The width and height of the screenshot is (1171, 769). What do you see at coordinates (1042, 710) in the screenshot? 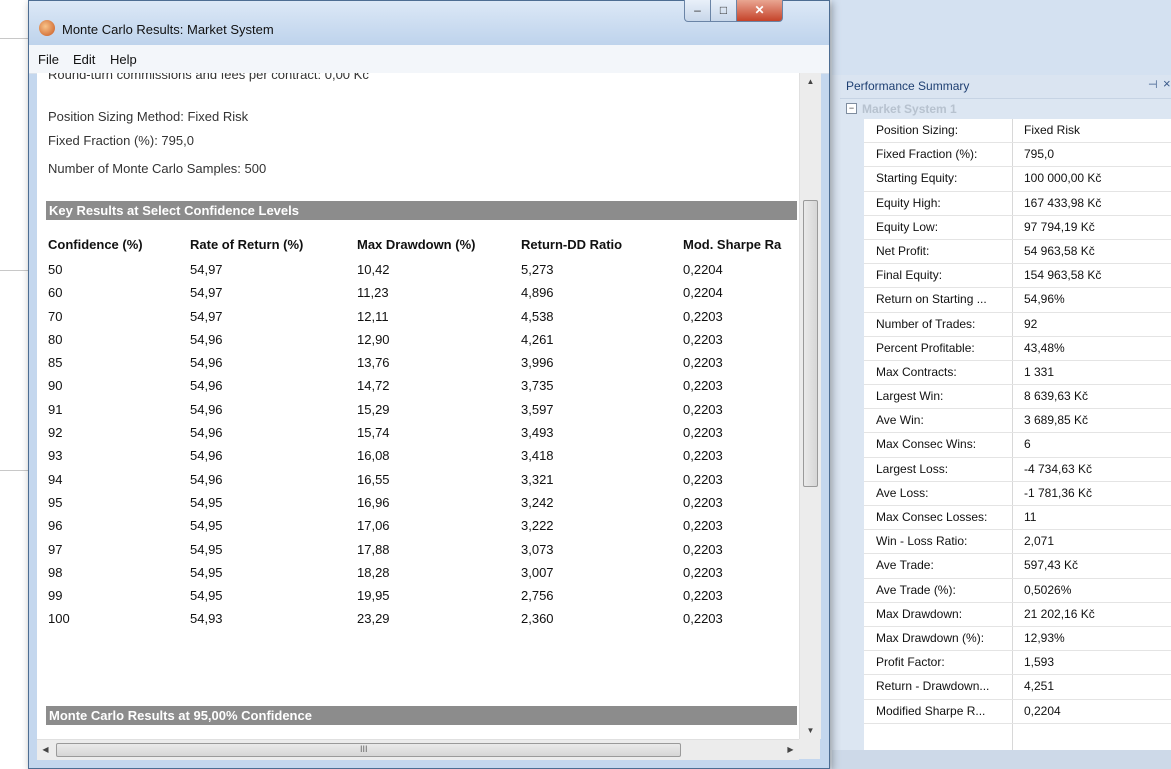
I see `property-value: 0,2204` at bounding box center [1042, 710].